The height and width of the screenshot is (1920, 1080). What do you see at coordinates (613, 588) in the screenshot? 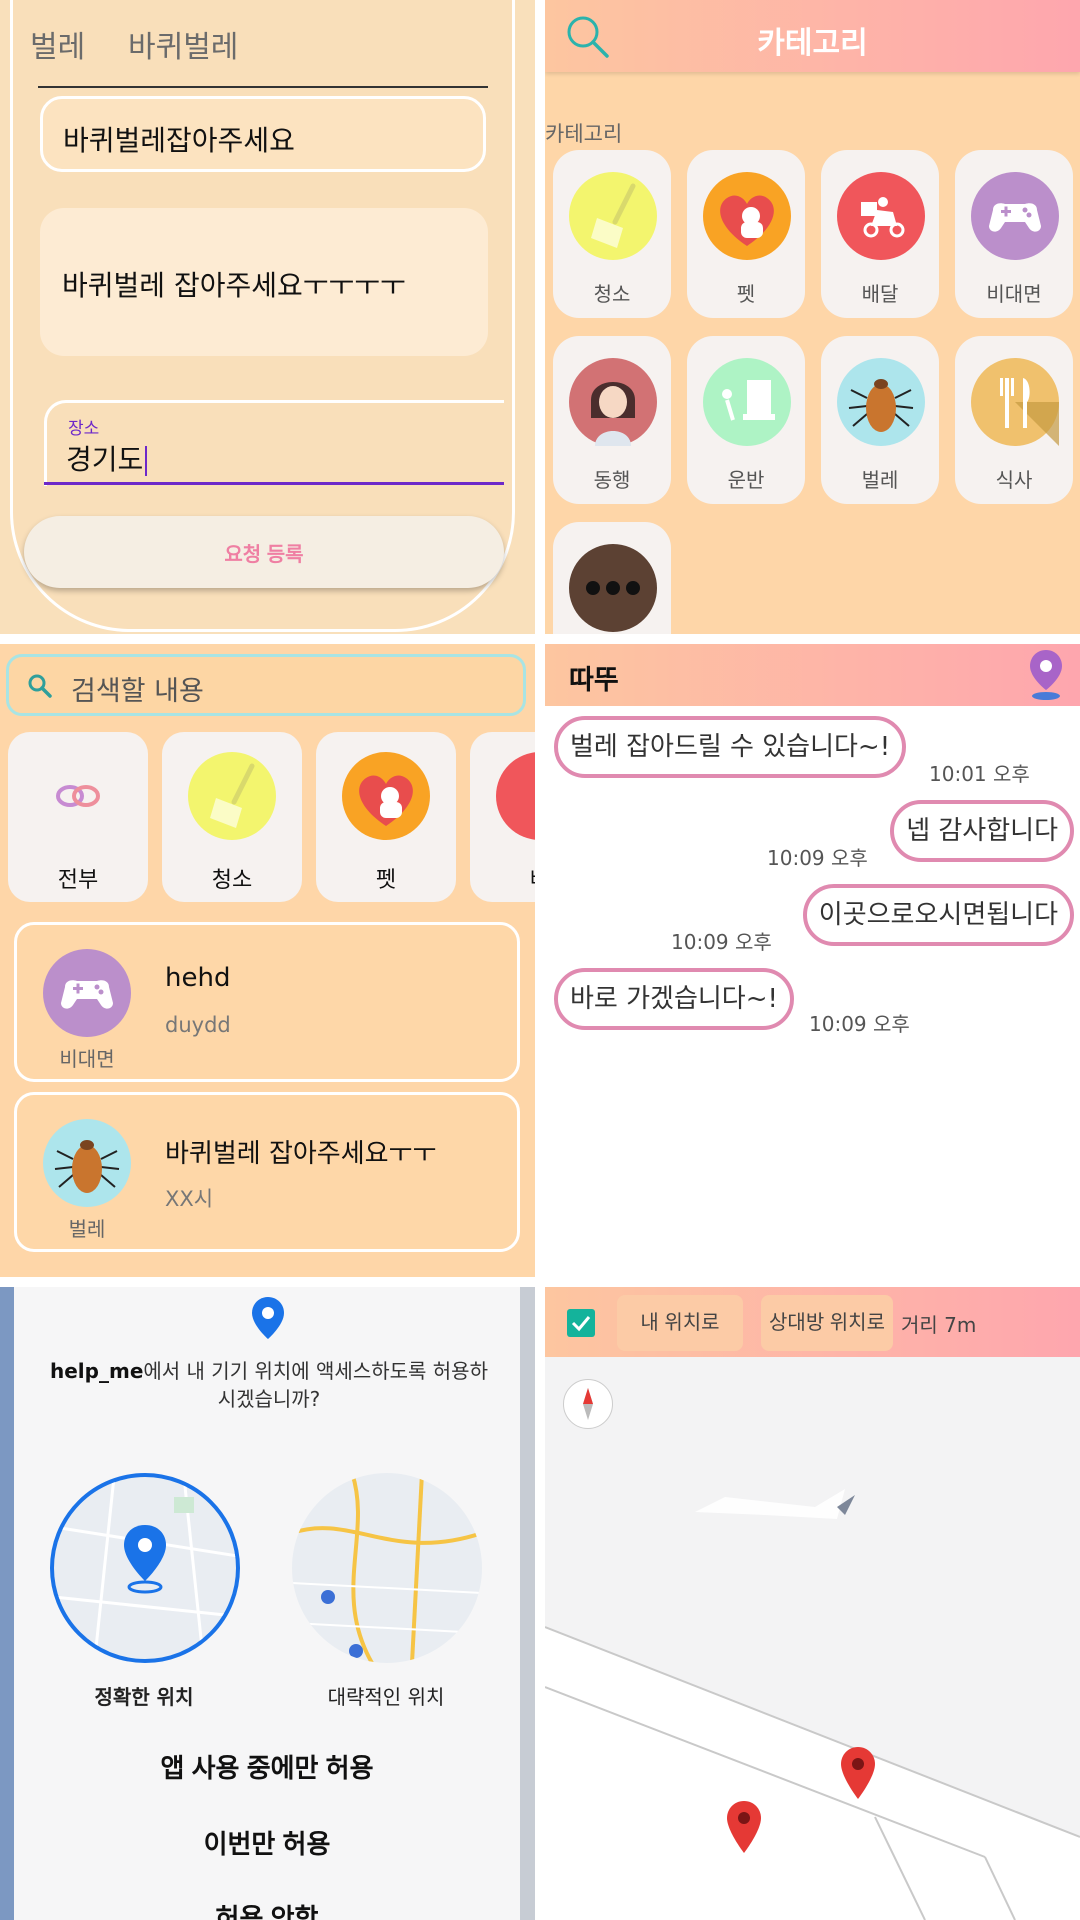
I see `more-dots-icon` at bounding box center [613, 588].